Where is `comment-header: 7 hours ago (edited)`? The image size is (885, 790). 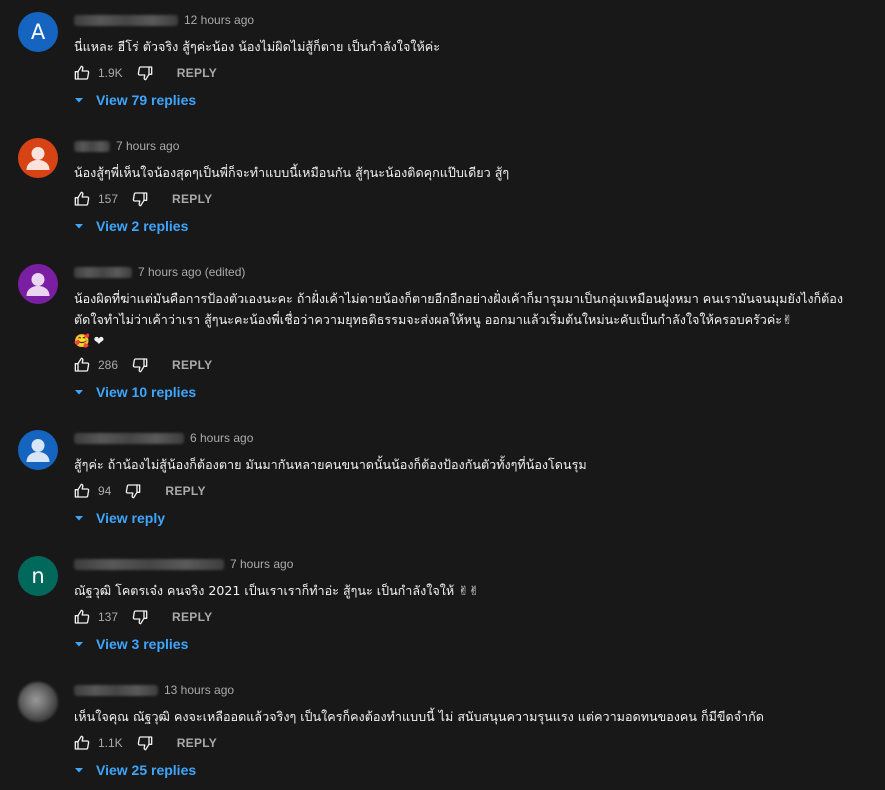 comment-header: 7 hours ago (edited) is located at coordinates (159, 272).